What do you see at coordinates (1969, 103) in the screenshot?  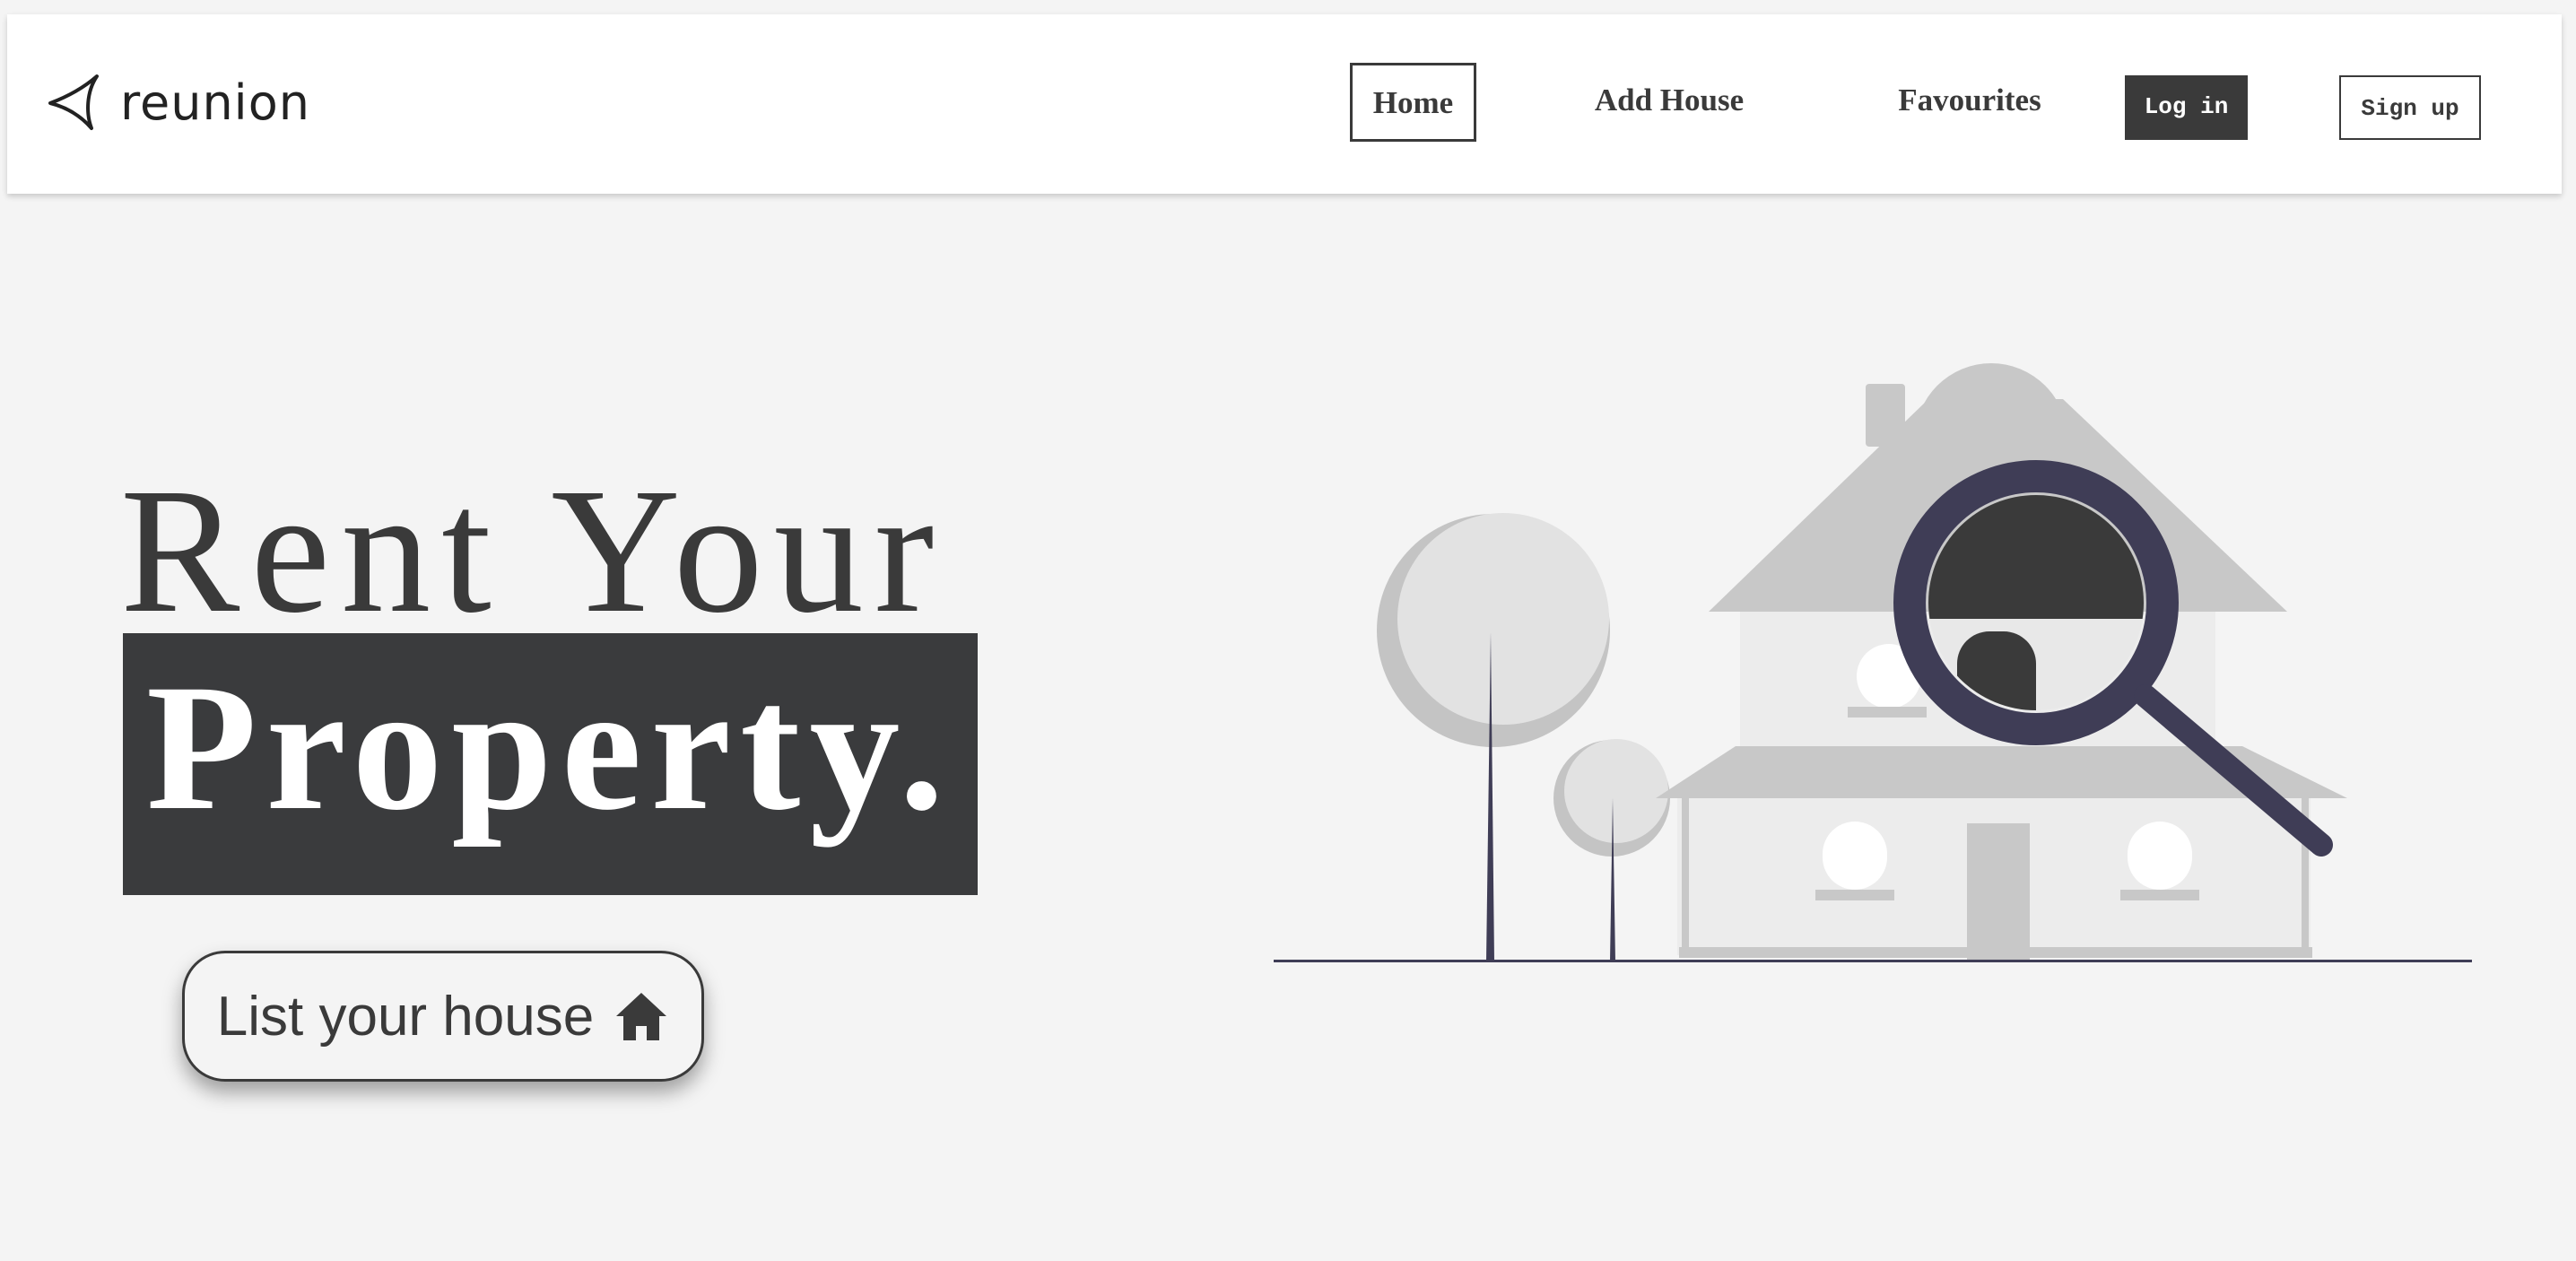 I see `nav-favourites-link: Favourites` at bounding box center [1969, 103].